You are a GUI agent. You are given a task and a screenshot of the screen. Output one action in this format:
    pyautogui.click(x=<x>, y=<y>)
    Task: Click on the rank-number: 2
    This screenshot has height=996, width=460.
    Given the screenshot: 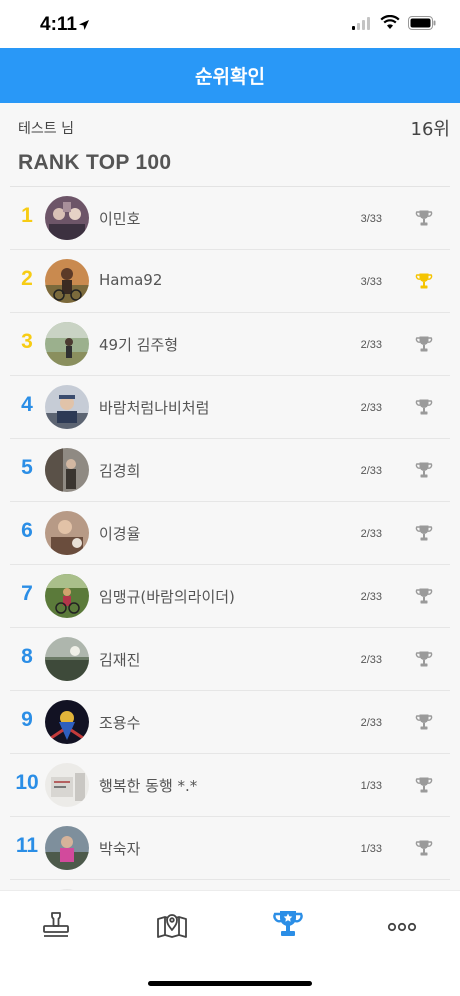 What is the action you would take?
    pyautogui.click(x=27, y=278)
    